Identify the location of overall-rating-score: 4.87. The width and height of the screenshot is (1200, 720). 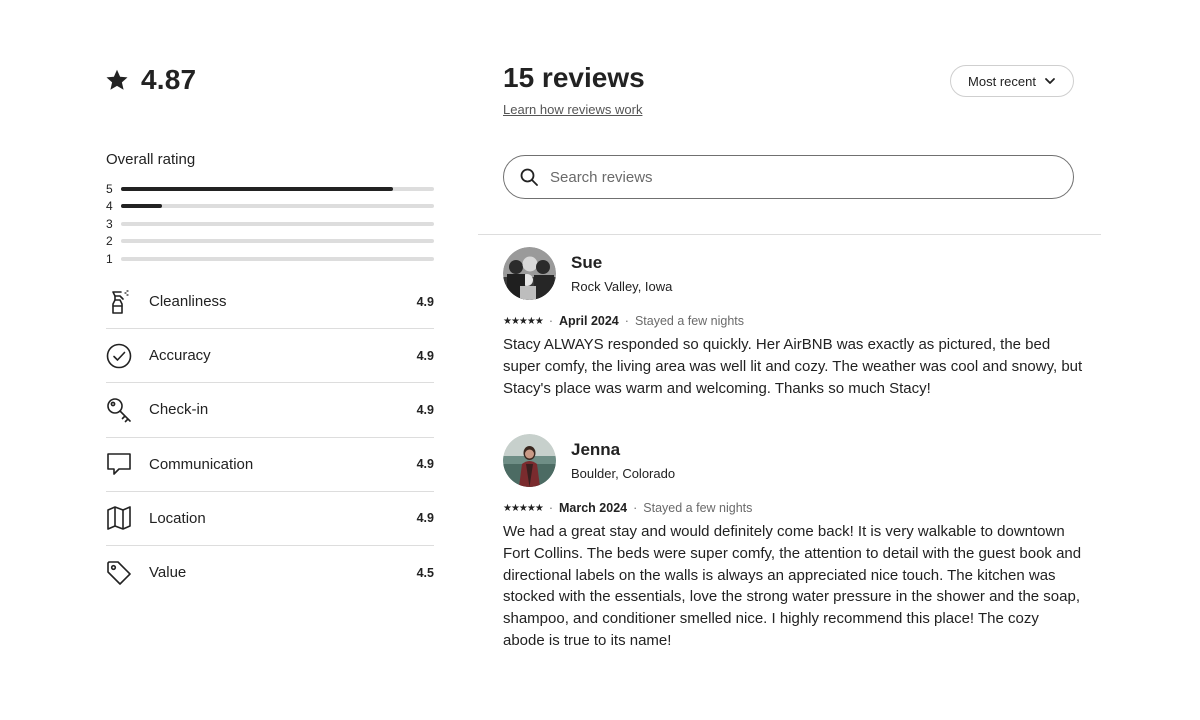
(169, 79).